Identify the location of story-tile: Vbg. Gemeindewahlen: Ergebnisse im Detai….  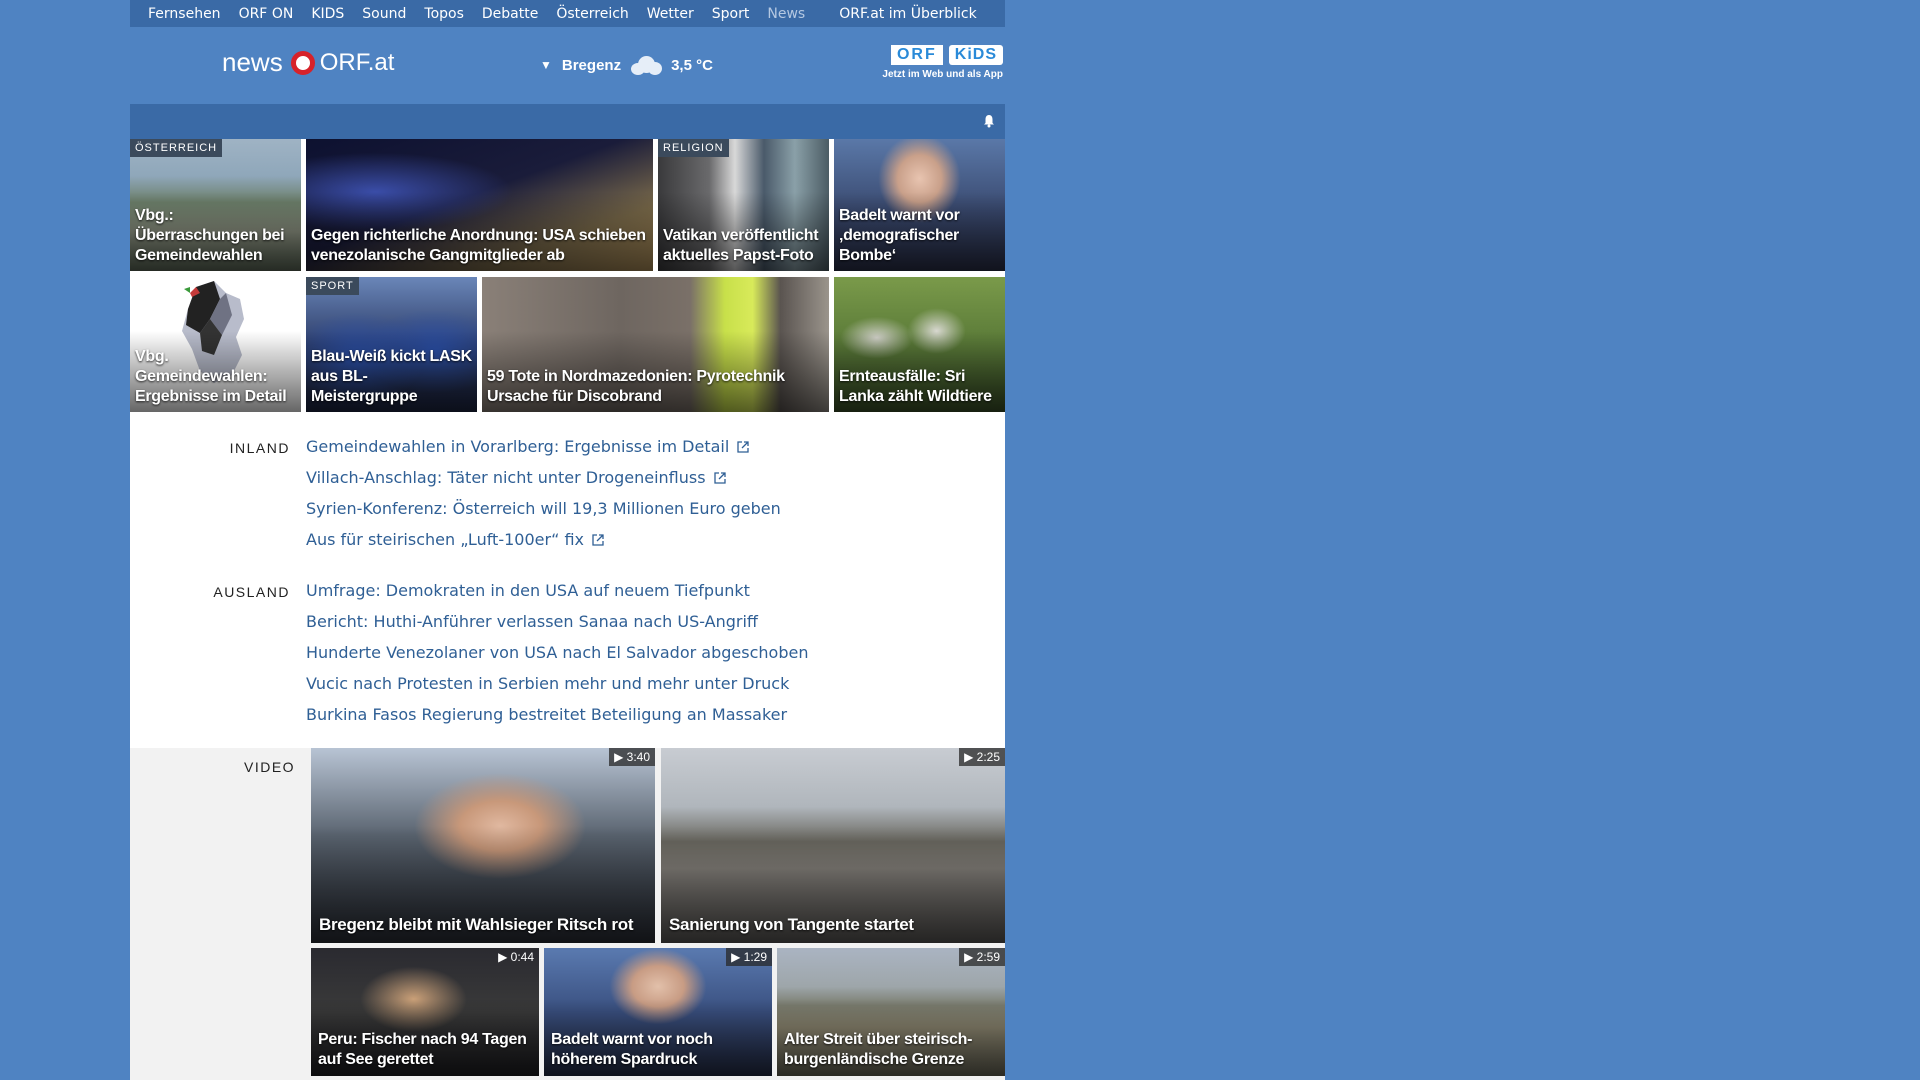
(215, 344).